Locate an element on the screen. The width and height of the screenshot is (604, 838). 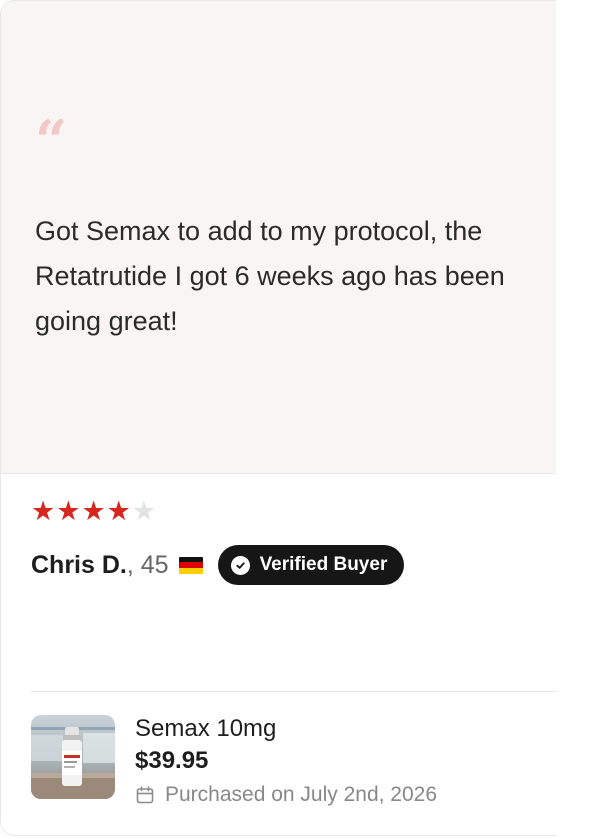
product-name: Semax 10mg is located at coordinates (205, 729).